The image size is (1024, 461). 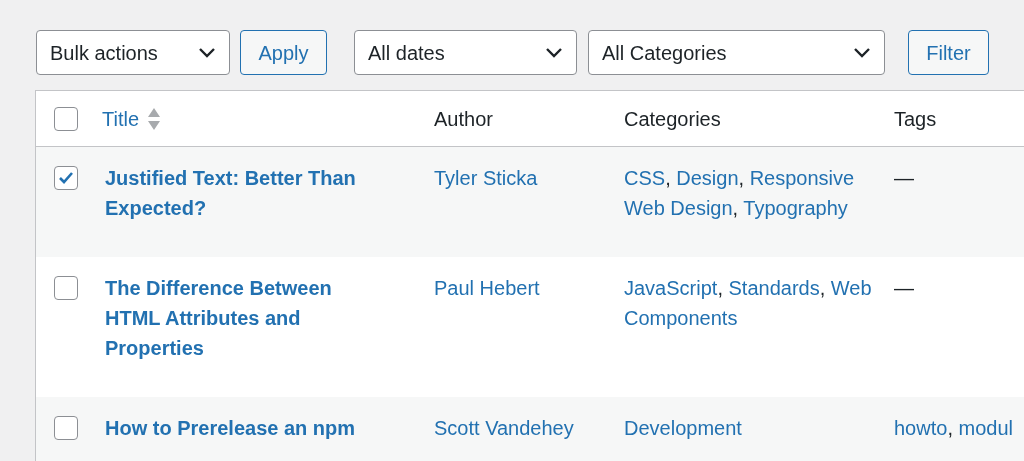 What do you see at coordinates (239, 193) in the screenshot?
I see `post-title-link: Justified Text: Better Than Expected?` at bounding box center [239, 193].